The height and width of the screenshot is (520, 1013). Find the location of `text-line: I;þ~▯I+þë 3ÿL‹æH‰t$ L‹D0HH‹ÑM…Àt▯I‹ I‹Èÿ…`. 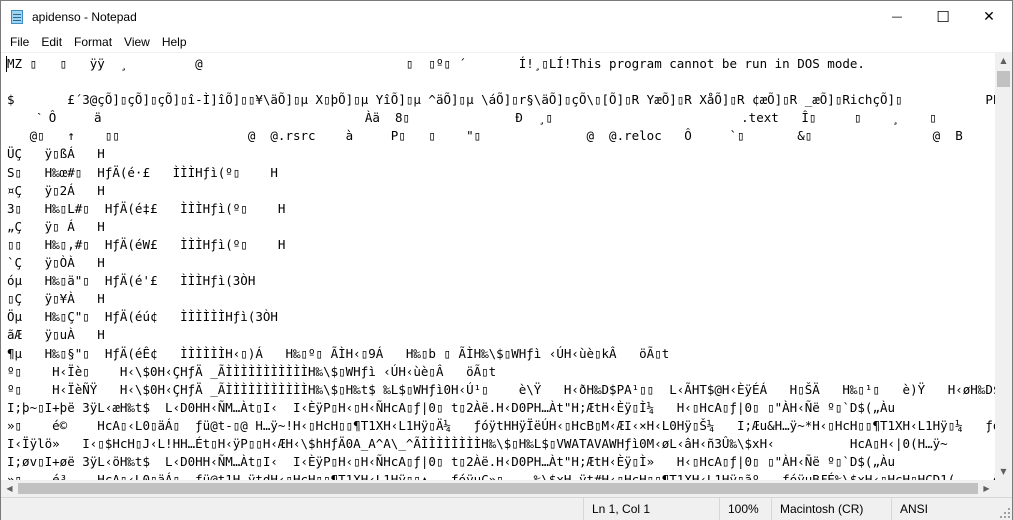

text-line: I;þ~▯I+þë 3ÿL‹æH‰t$ L‹D0HH‹ÑM…Àt▯I‹ I‹Èÿ… is located at coordinates (451, 407).